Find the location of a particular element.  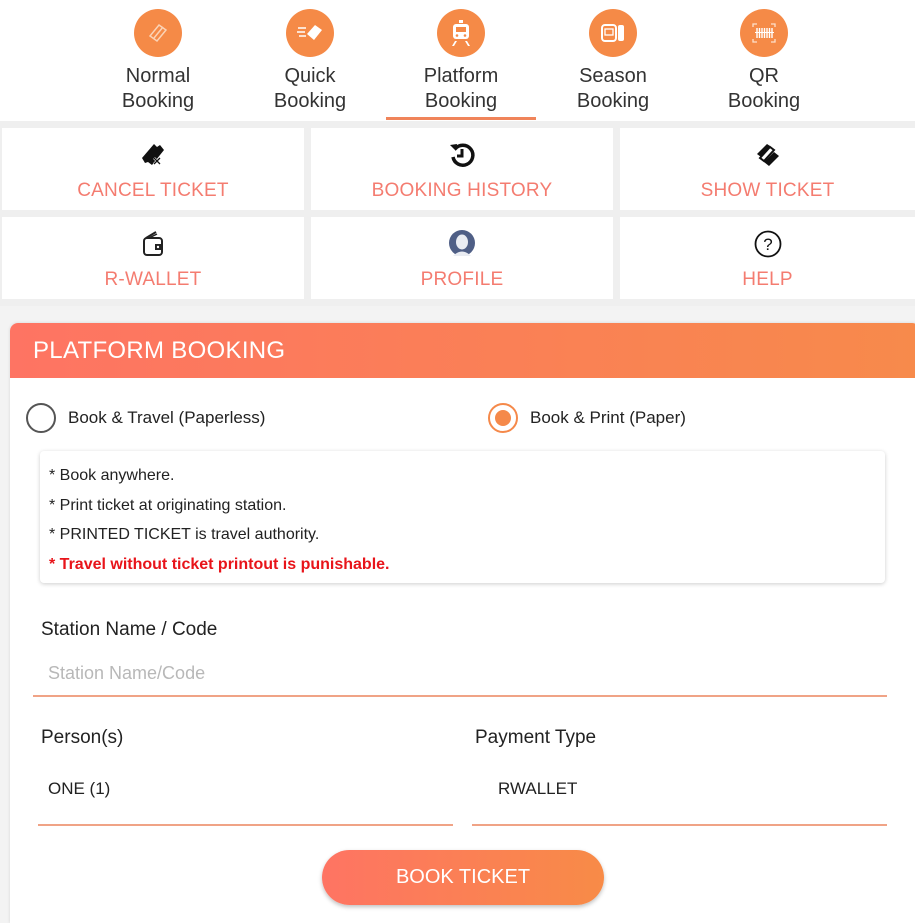

fast-ticket-icon is located at coordinates (310, 33).